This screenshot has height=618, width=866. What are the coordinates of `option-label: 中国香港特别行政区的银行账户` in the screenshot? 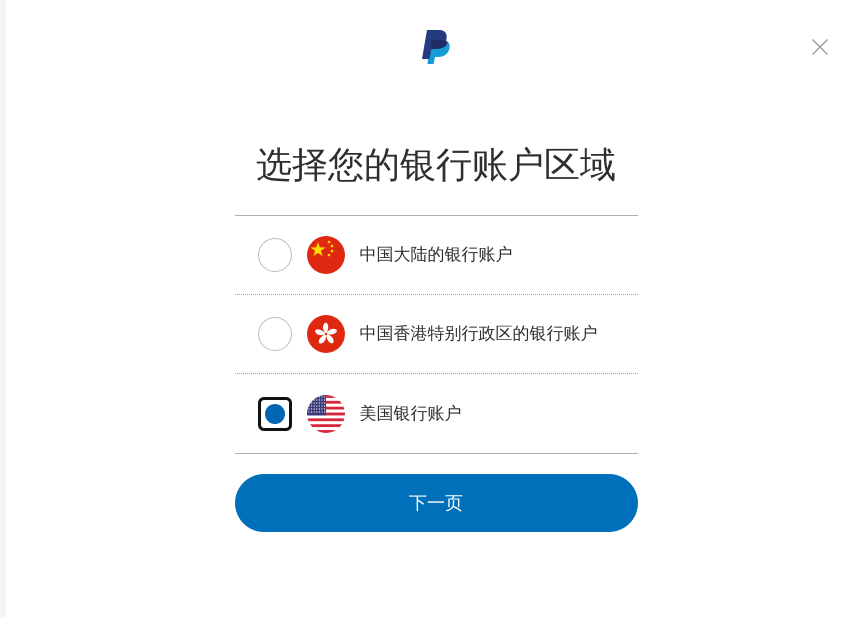 It's located at (479, 334).